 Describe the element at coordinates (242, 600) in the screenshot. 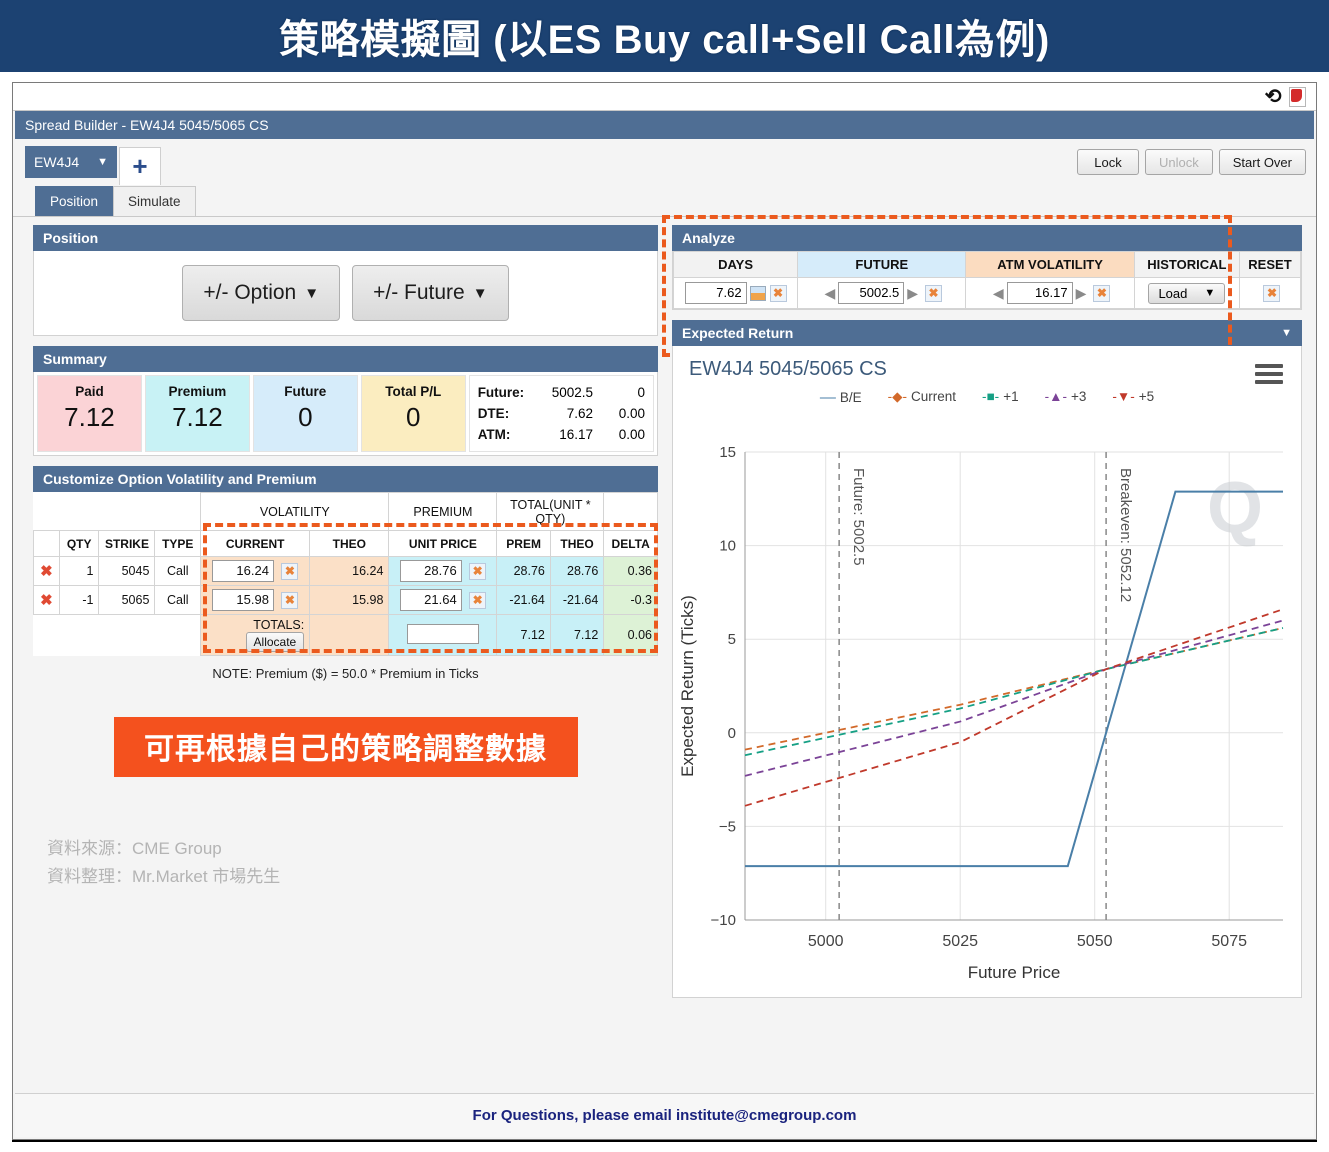

I see `row1-vol-current-input: 15.98` at that location.